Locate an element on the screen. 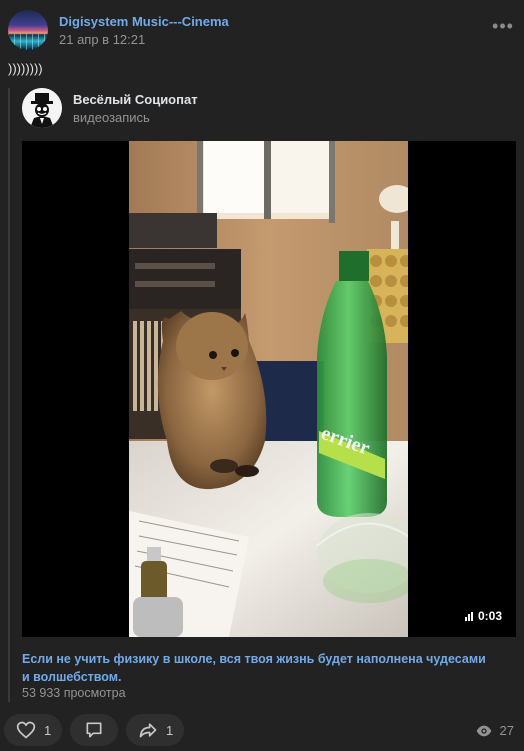 The height and width of the screenshot is (751, 524). sociopath-avatar-icon is located at coordinates (42, 108).